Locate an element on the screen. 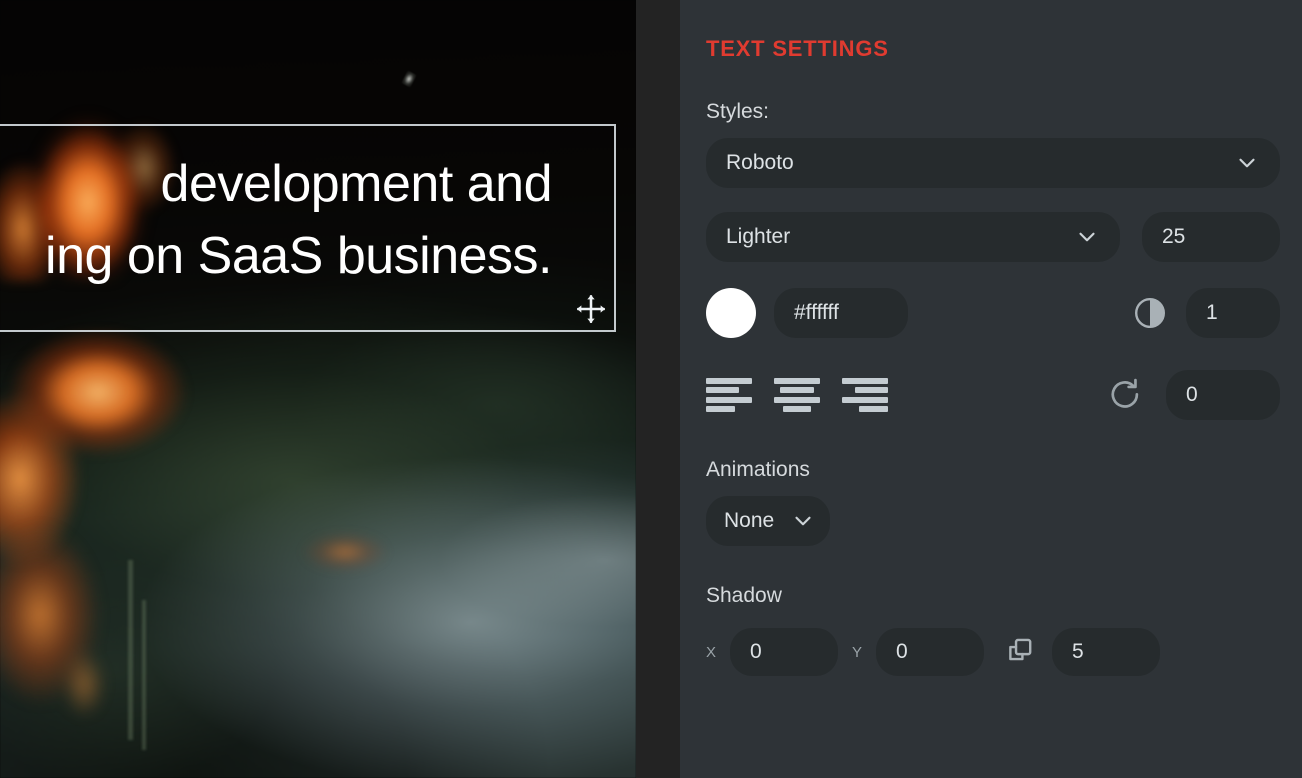 The height and width of the screenshot is (778, 1302). animation-select: None is located at coordinates (768, 521).